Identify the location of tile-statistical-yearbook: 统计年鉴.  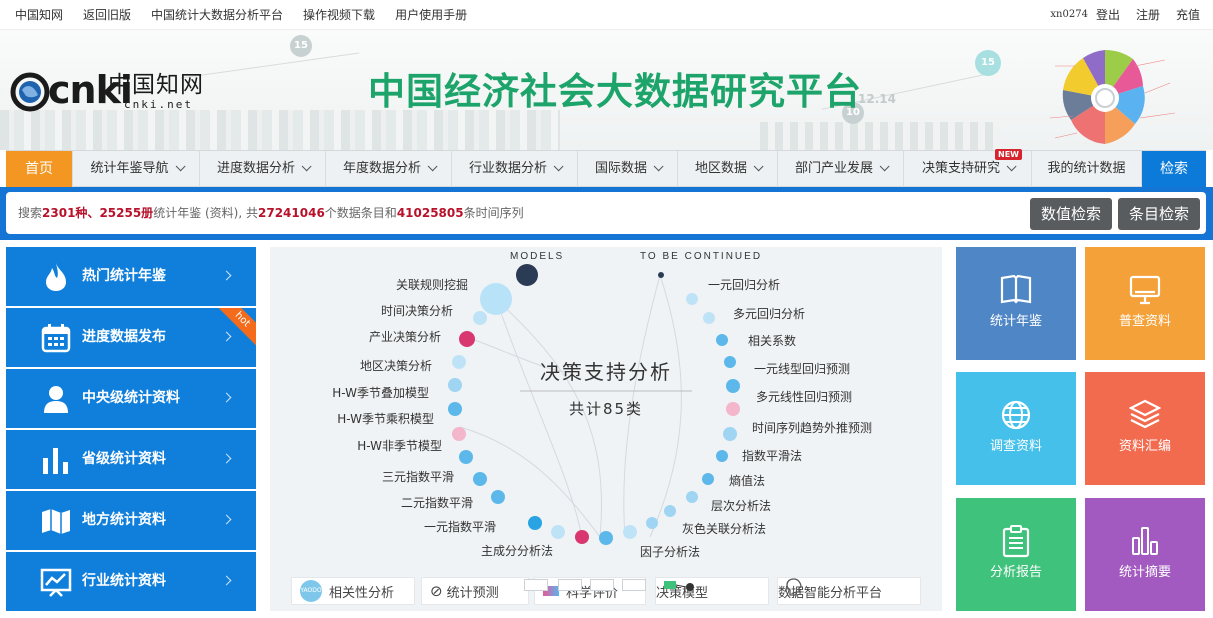
(1016, 303).